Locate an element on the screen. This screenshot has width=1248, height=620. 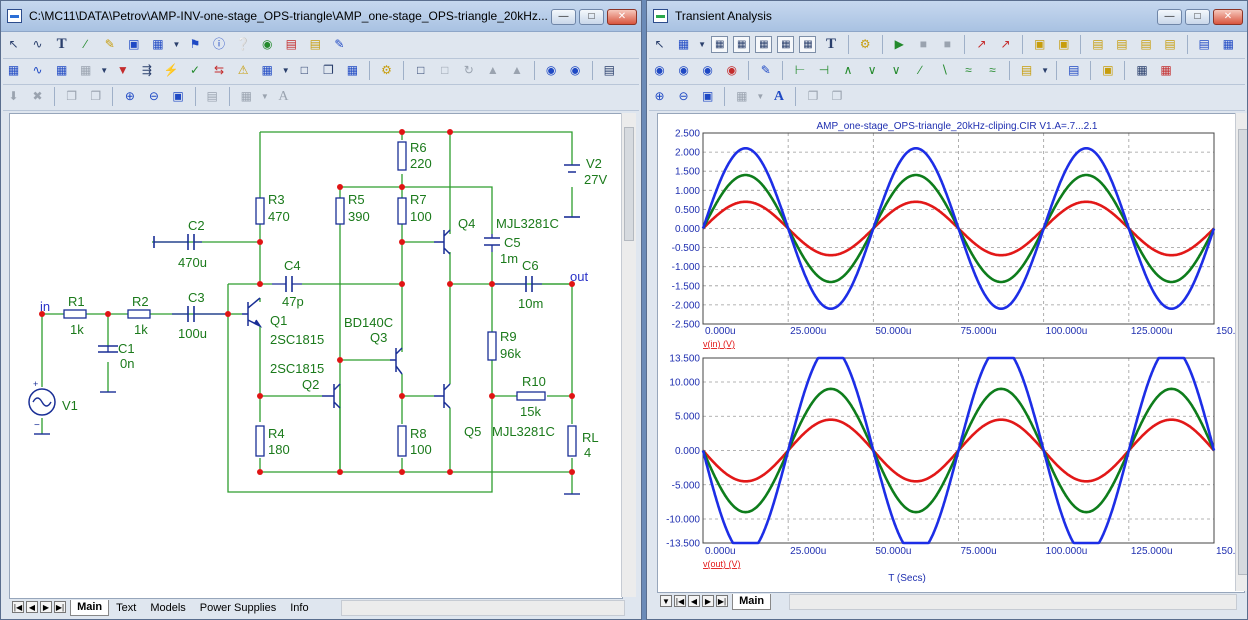
analysis-vertical-scrollbar is located at coordinates (1241, 352).